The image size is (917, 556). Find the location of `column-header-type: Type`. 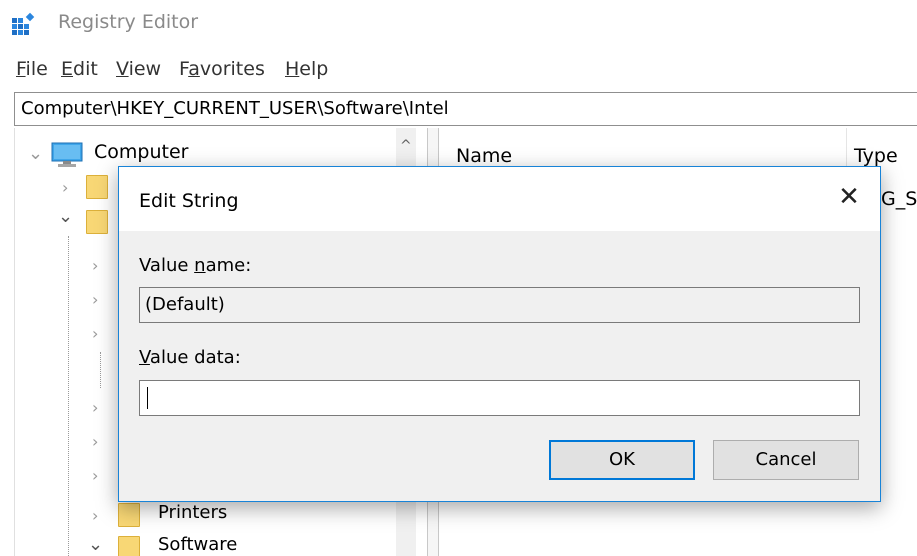

column-header-type: Type is located at coordinates (876, 156).